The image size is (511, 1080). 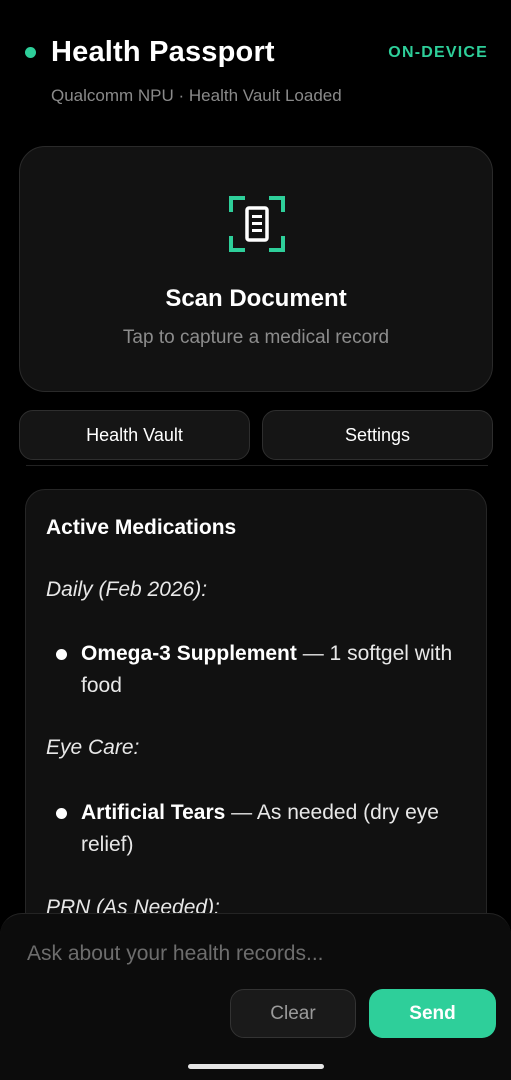 What do you see at coordinates (153, 812) in the screenshot?
I see `medication-name: Artificial Tears` at bounding box center [153, 812].